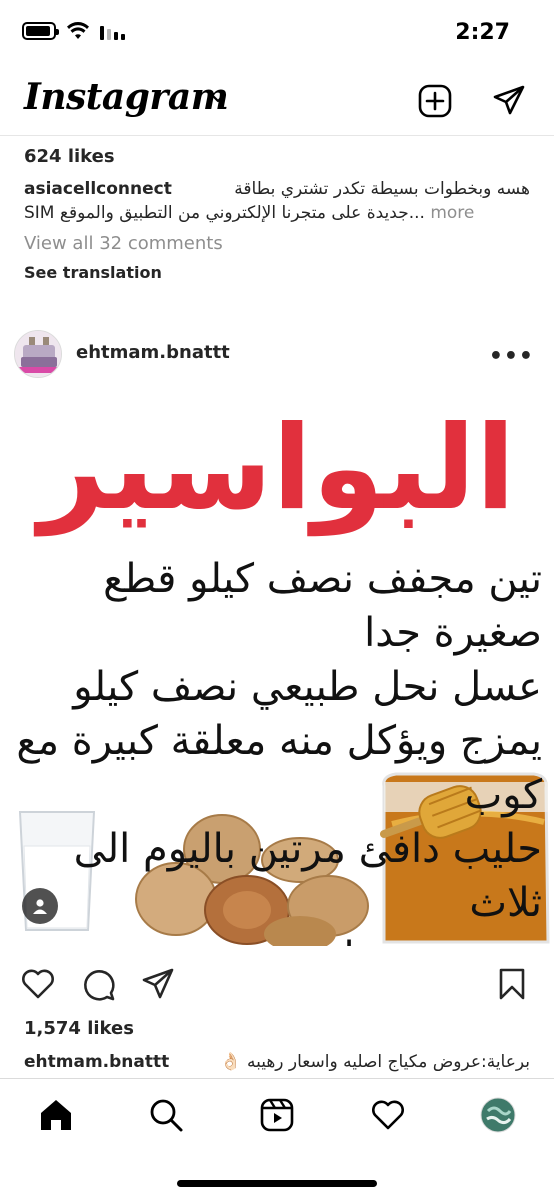 This screenshot has width=554, height=1200. I want to click on new-post-button, so click(435, 101).